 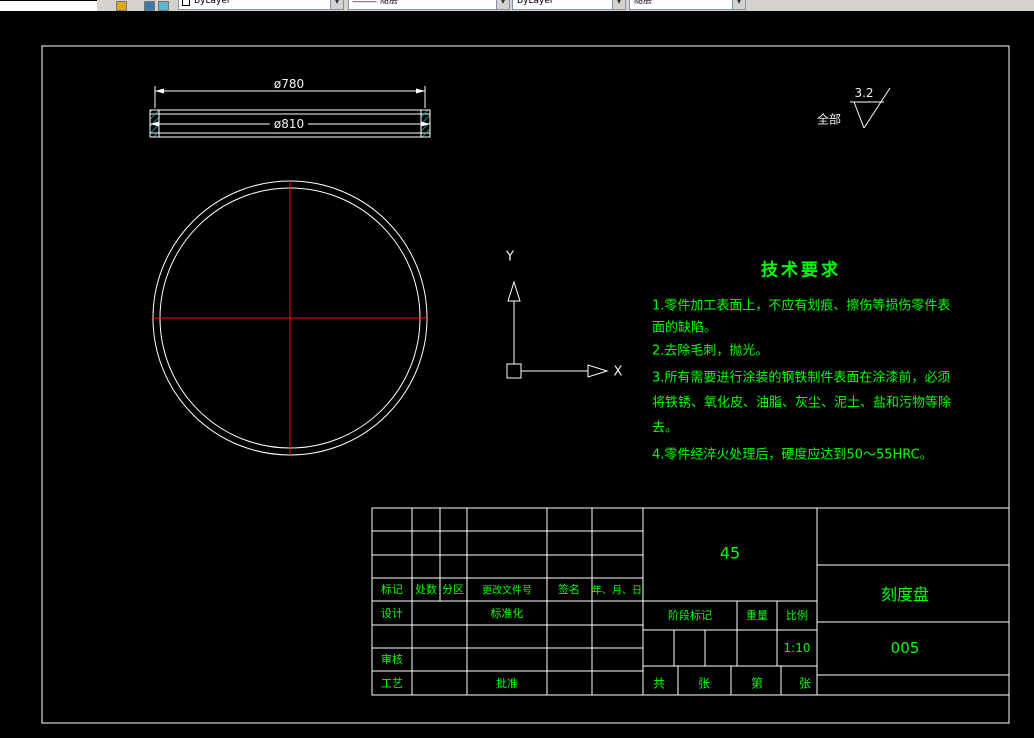 What do you see at coordinates (659, 683) in the screenshot?
I see `titleblock-label-total: 共` at bounding box center [659, 683].